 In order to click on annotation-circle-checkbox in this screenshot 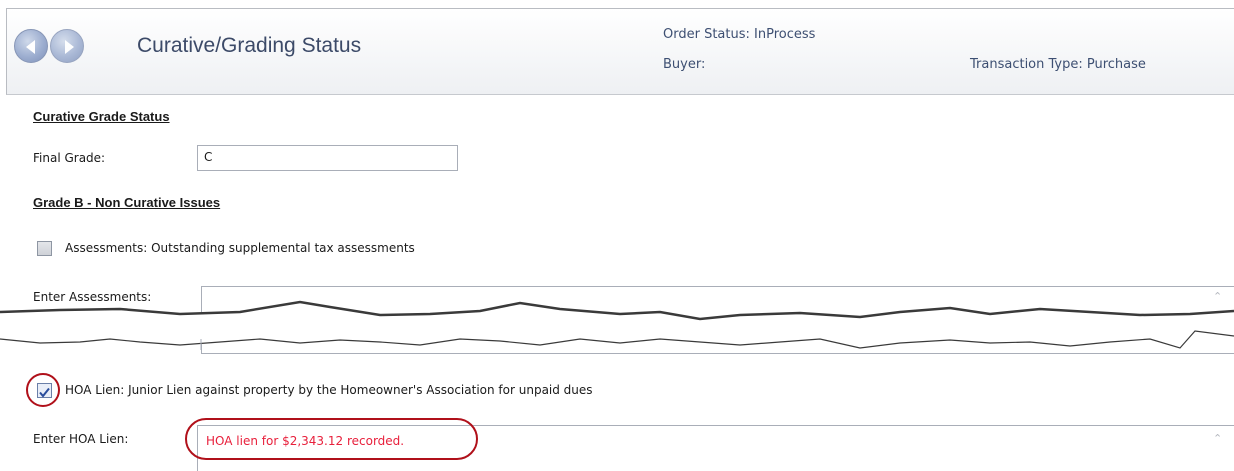, I will do `click(43, 390)`.